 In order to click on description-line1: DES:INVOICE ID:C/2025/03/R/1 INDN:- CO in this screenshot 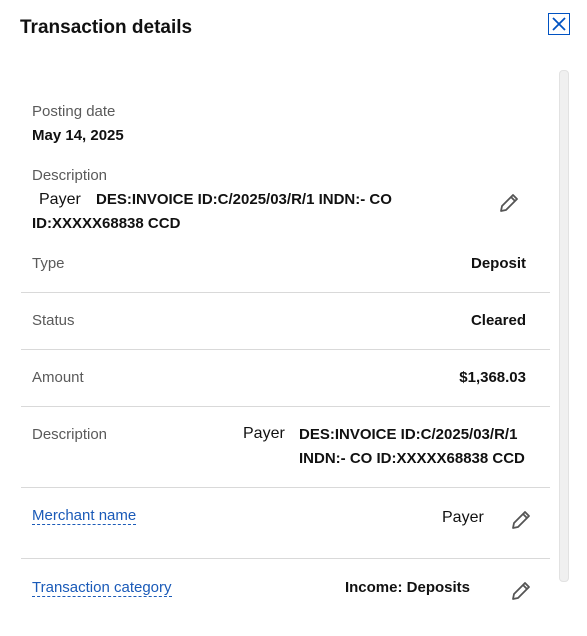, I will do `click(244, 199)`.